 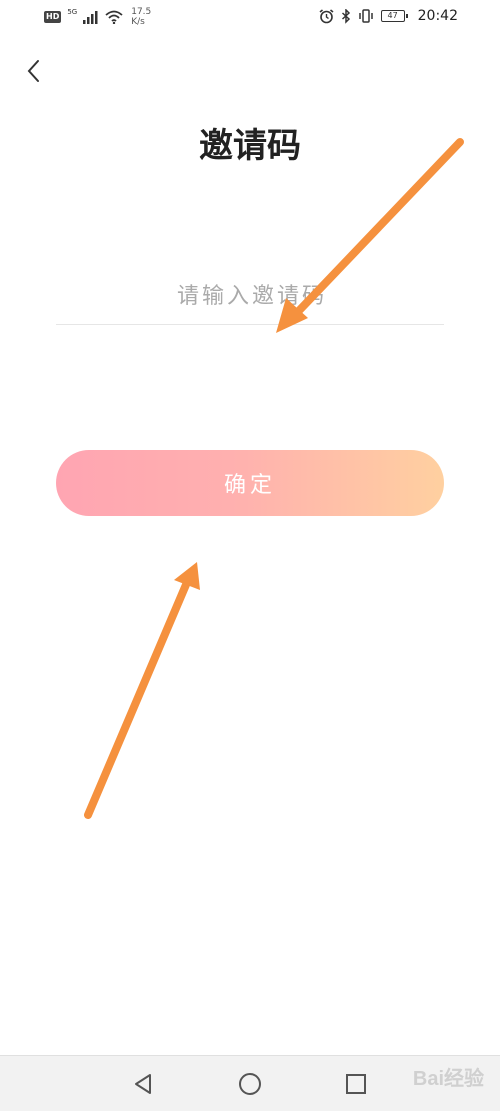 What do you see at coordinates (345, 16) in the screenshot?
I see `bluetooth-icon` at bounding box center [345, 16].